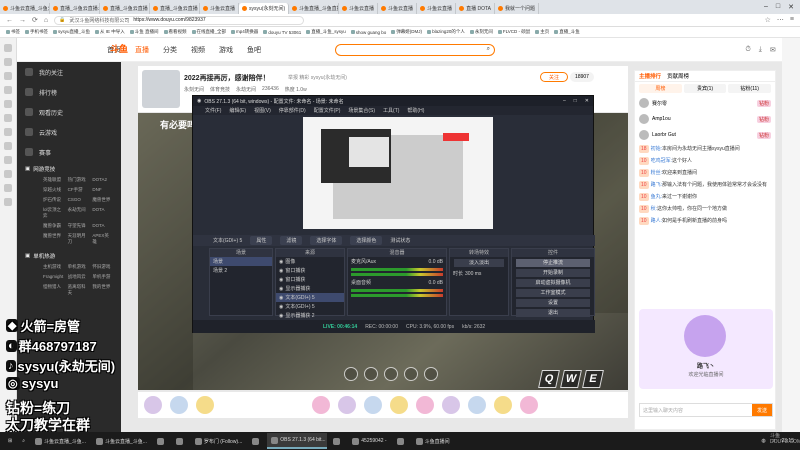  I want to click on sidebar-game-link: 守望先锋, so click(78, 226).